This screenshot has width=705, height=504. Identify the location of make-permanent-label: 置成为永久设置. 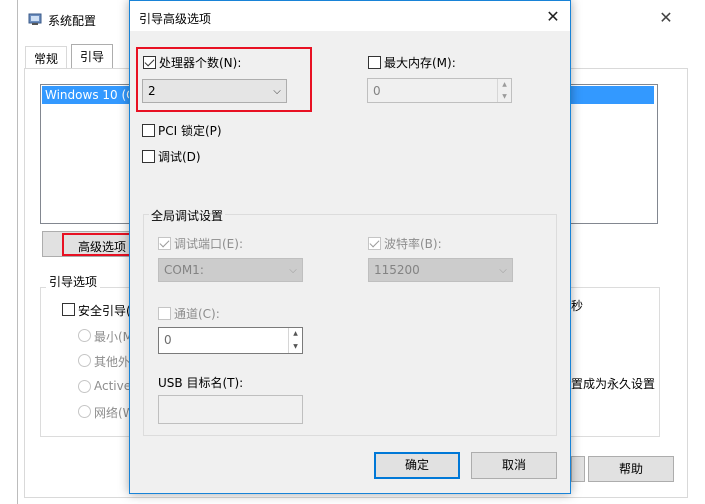
(613, 384).